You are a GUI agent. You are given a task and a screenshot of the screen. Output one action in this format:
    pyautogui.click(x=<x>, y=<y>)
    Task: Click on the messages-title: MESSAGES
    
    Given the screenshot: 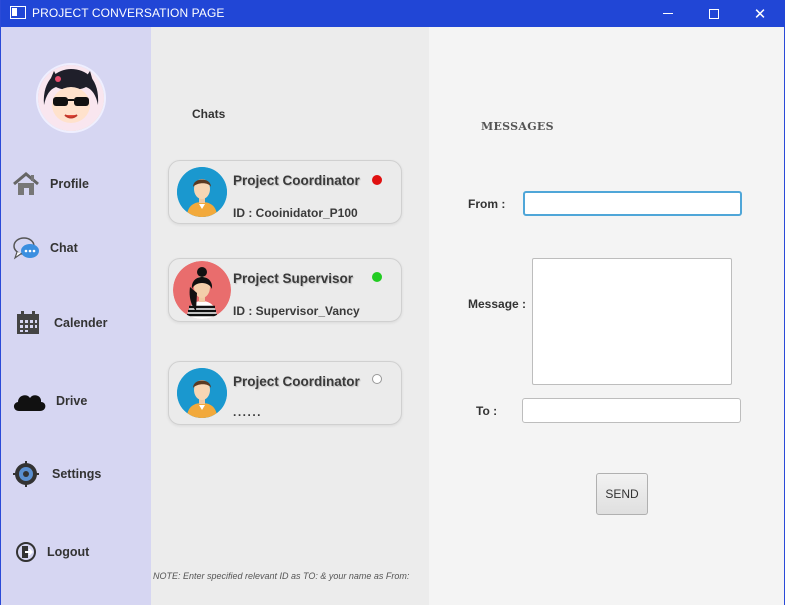 What is the action you would take?
    pyautogui.click(x=517, y=126)
    